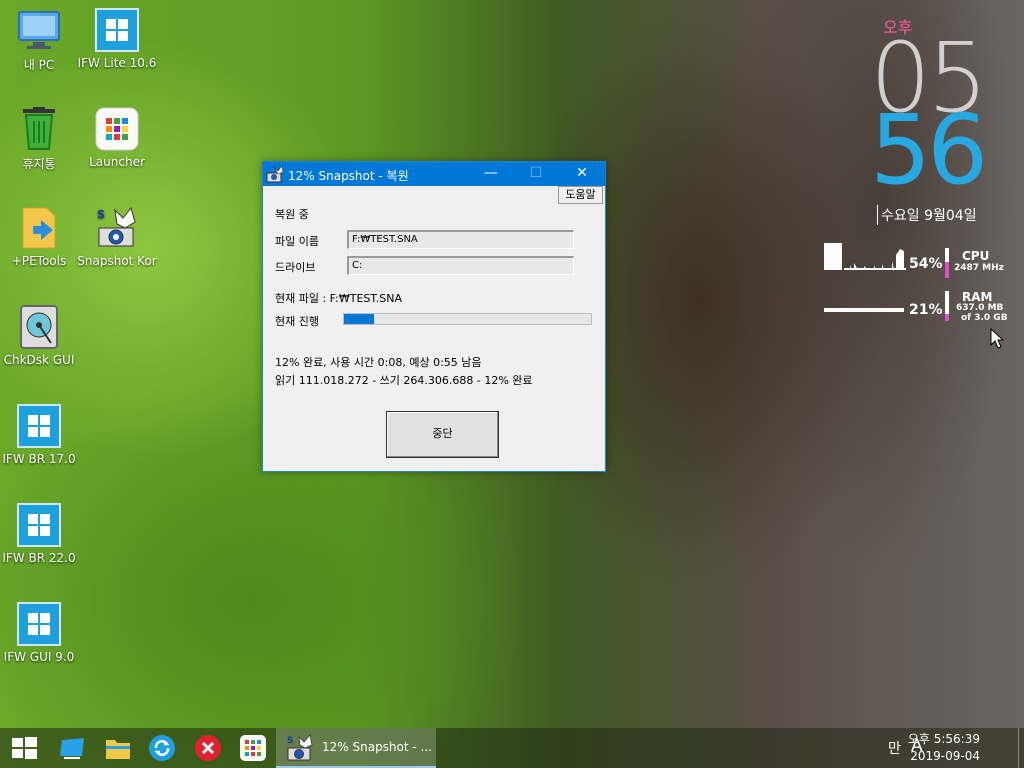 The image size is (1024, 768). Describe the element at coordinates (894, 748) in the screenshot. I see `ime-mode-indicator: 만` at that location.